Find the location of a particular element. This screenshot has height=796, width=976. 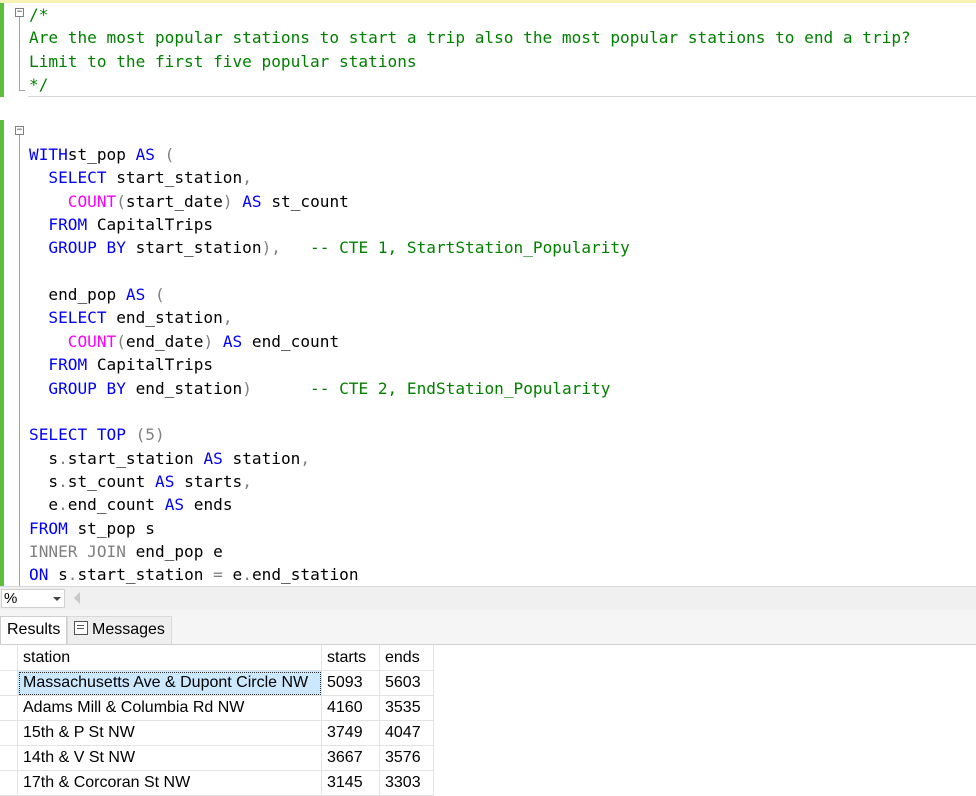

cell-starts: 4160 is located at coordinates (350, 708).